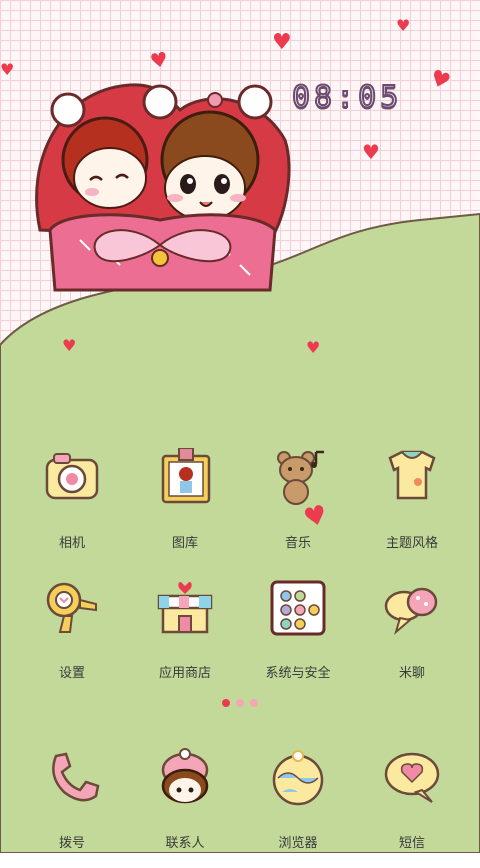  Describe the element at coordinates (412, 508) in the screenshot. I see `app-theme: 主题风格` at that location.